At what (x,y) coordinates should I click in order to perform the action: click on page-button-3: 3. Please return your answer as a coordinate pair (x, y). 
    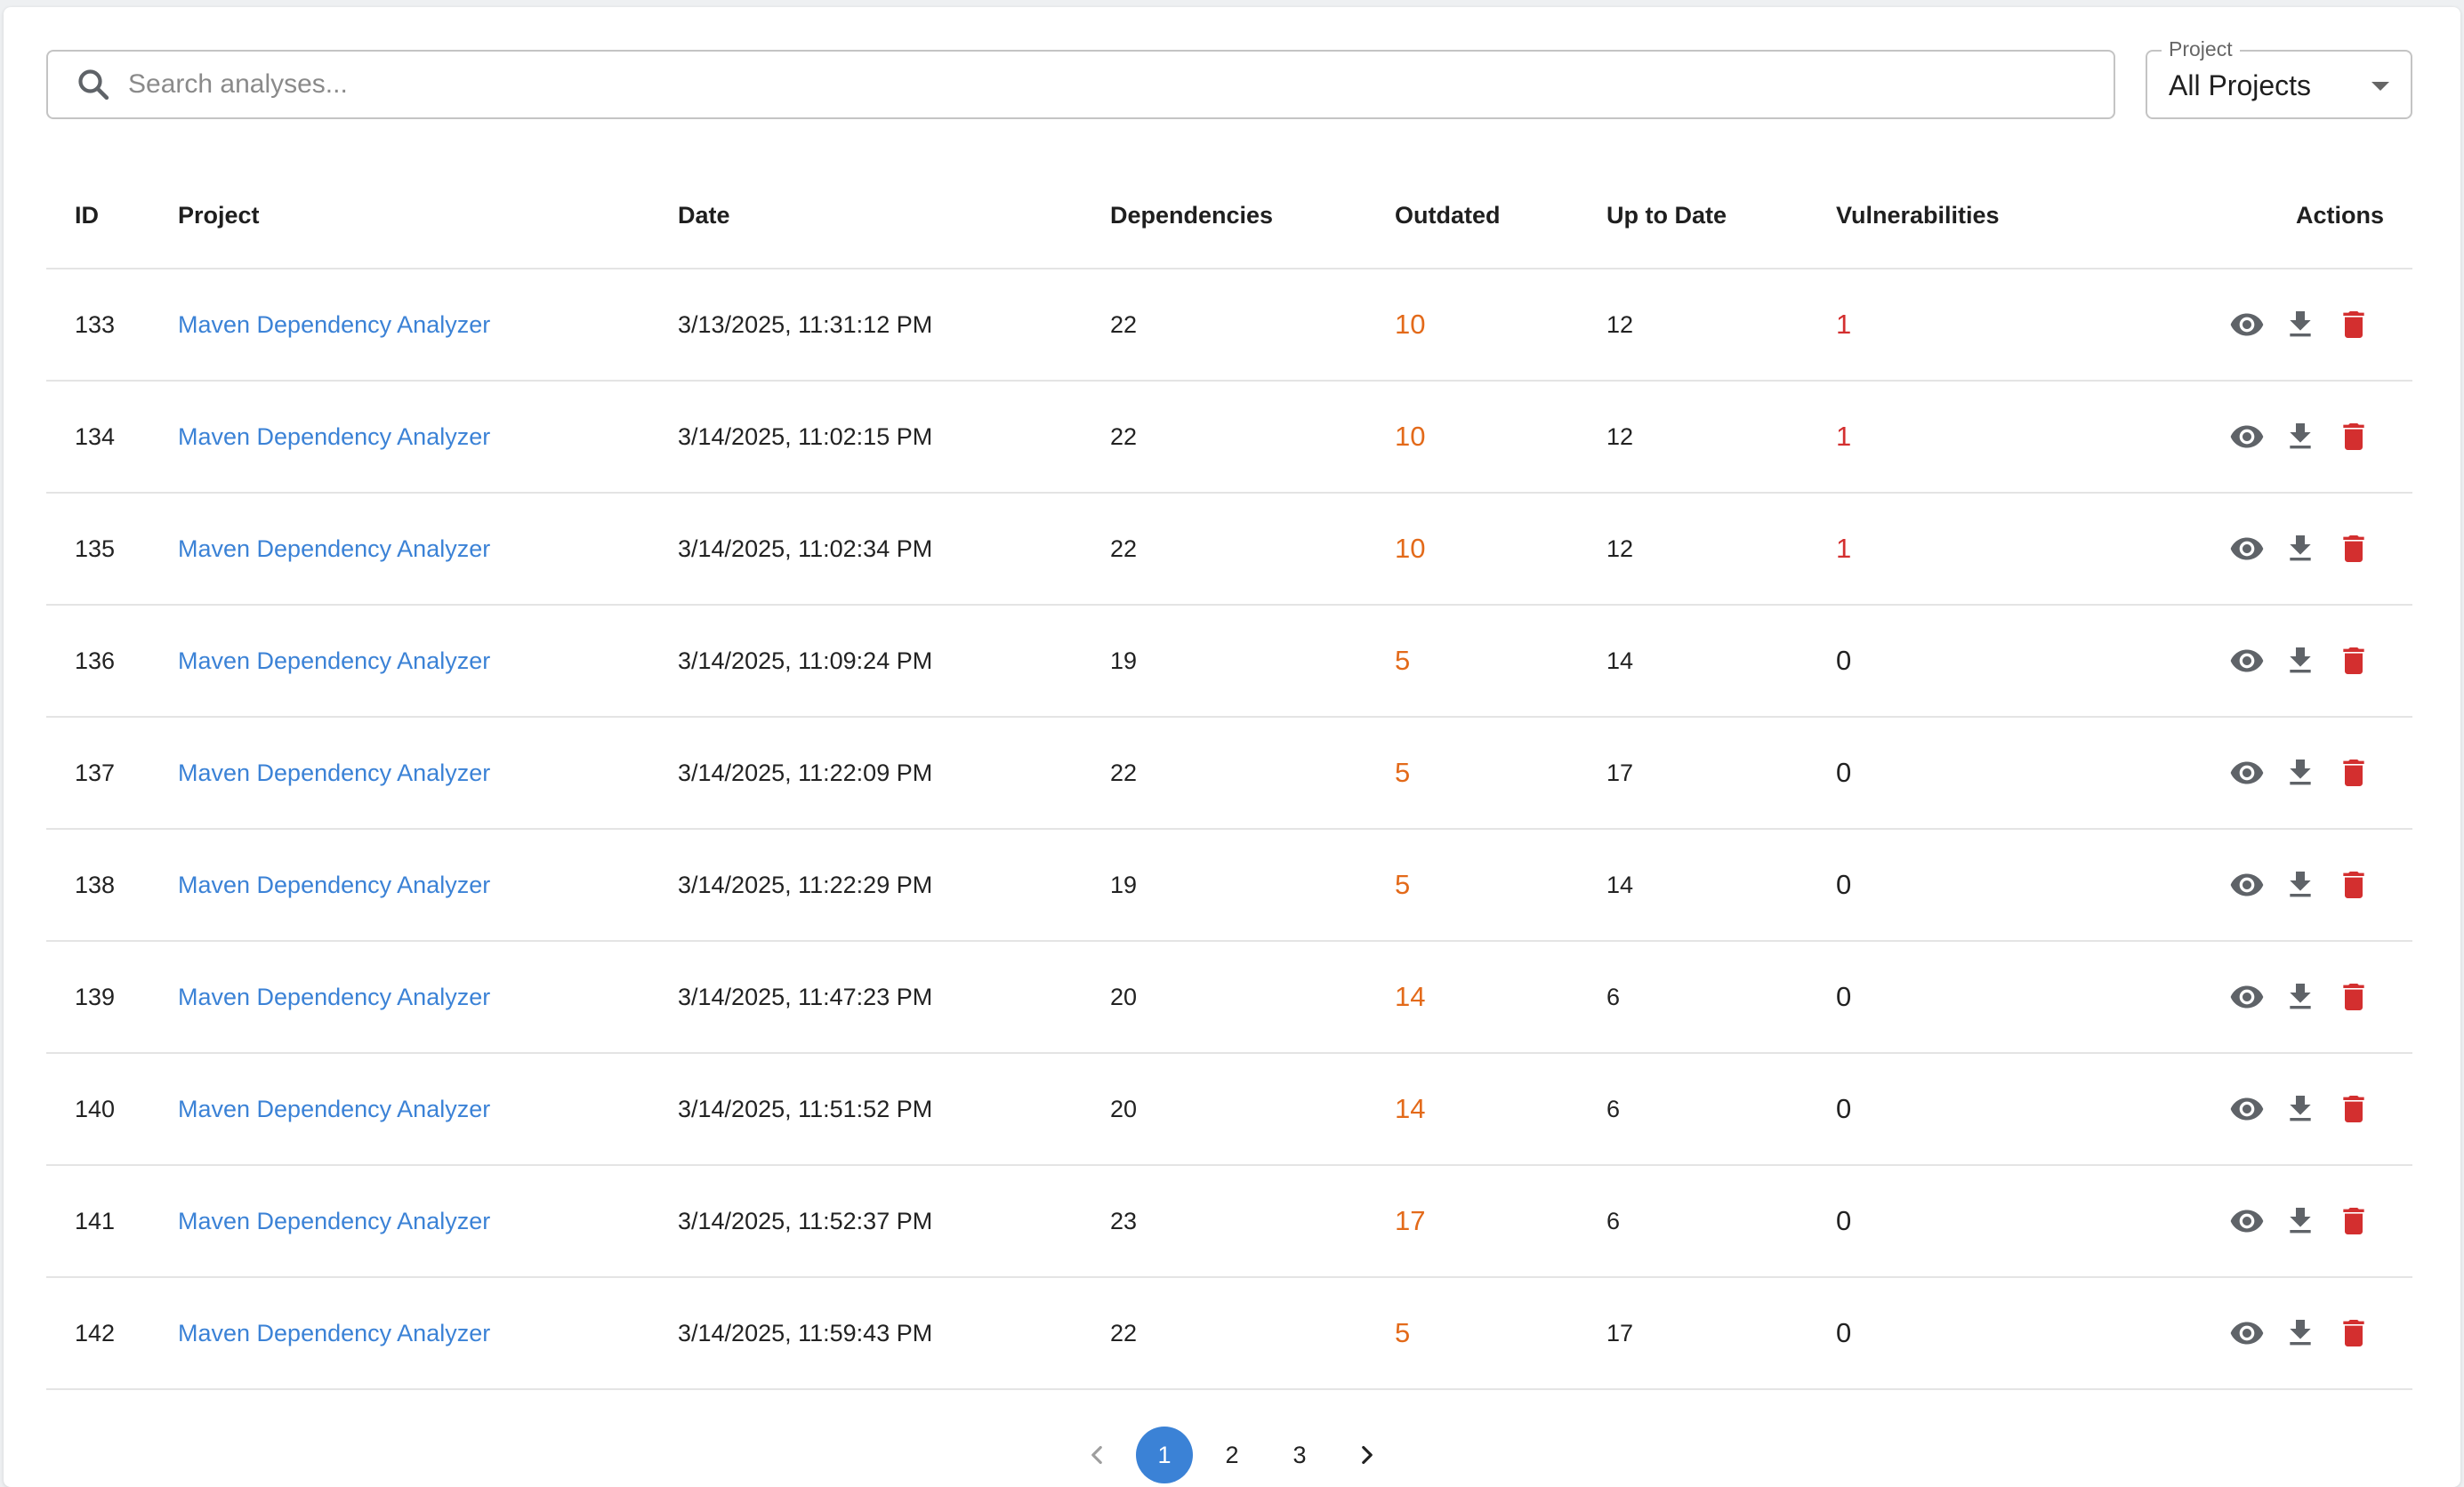
    Looking at the image, I should click on (1299, 1455).